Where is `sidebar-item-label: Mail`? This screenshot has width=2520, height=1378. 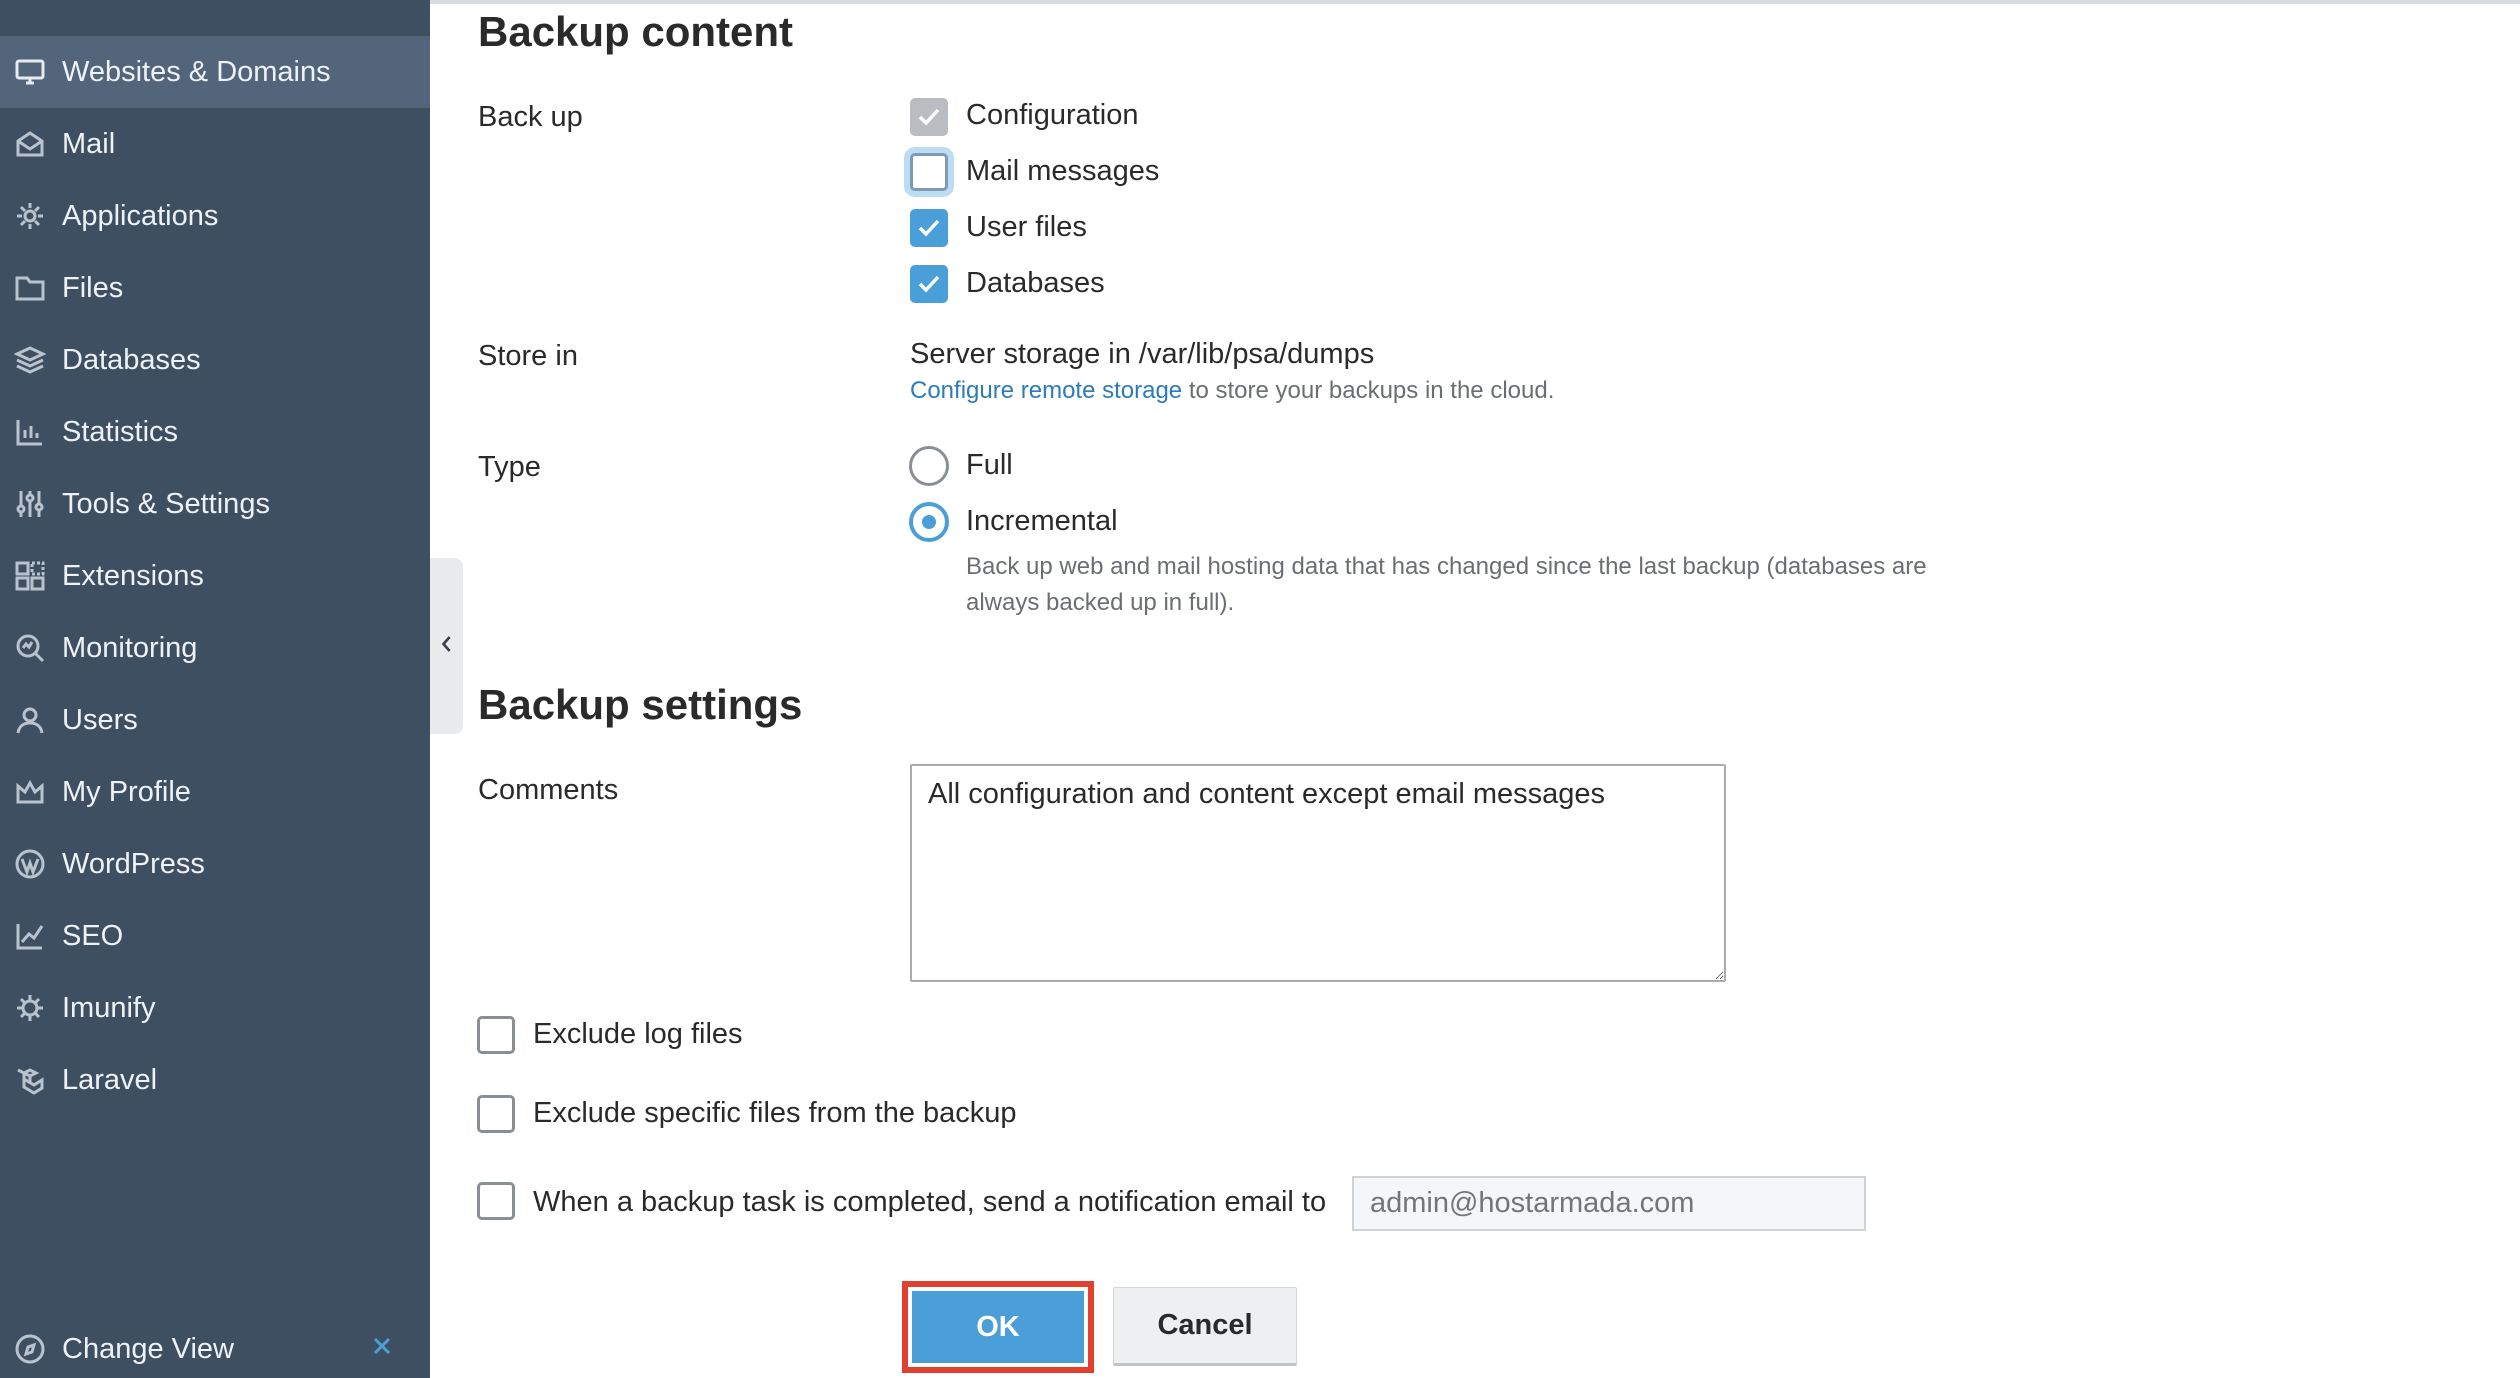
sidebar-item-label: Mail is located at coordinates (89, 144).